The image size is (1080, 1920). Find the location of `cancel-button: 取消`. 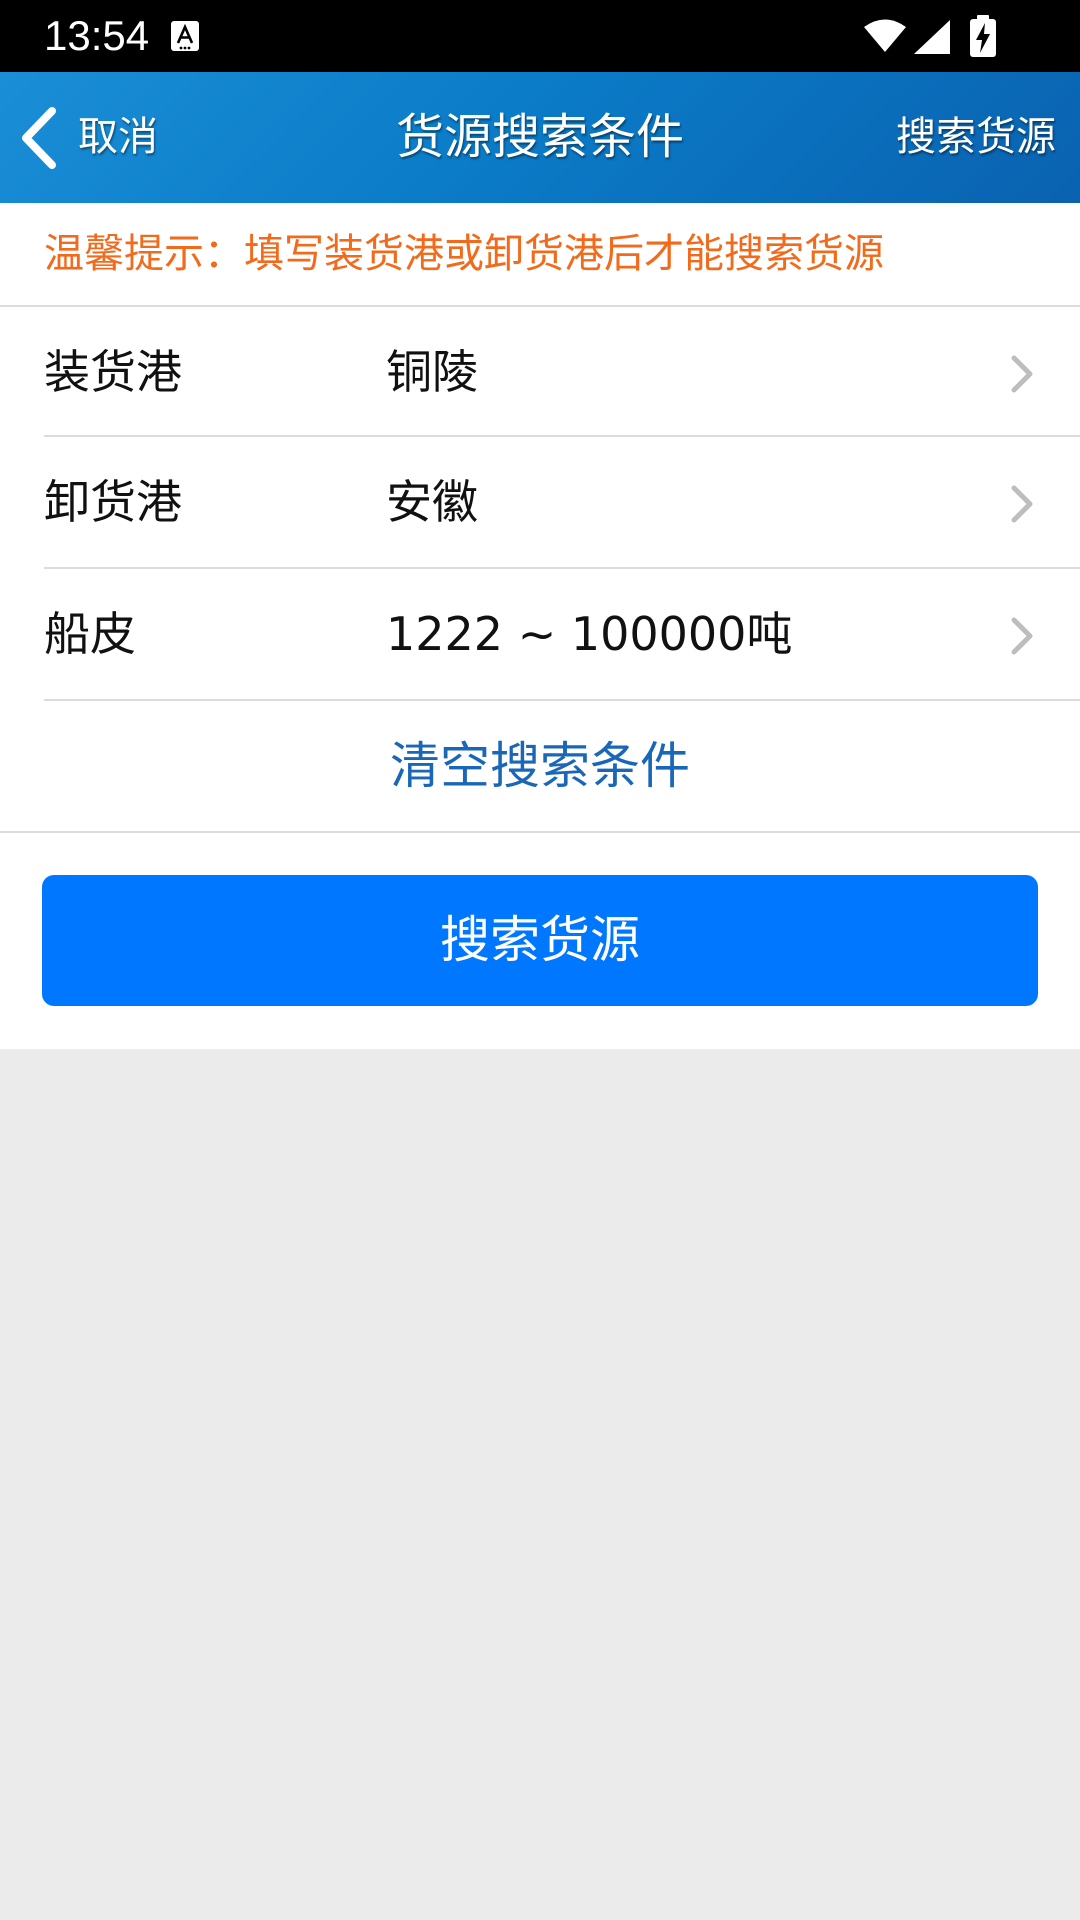

cancel-button: 取消 is located at coordinates (101, 137).